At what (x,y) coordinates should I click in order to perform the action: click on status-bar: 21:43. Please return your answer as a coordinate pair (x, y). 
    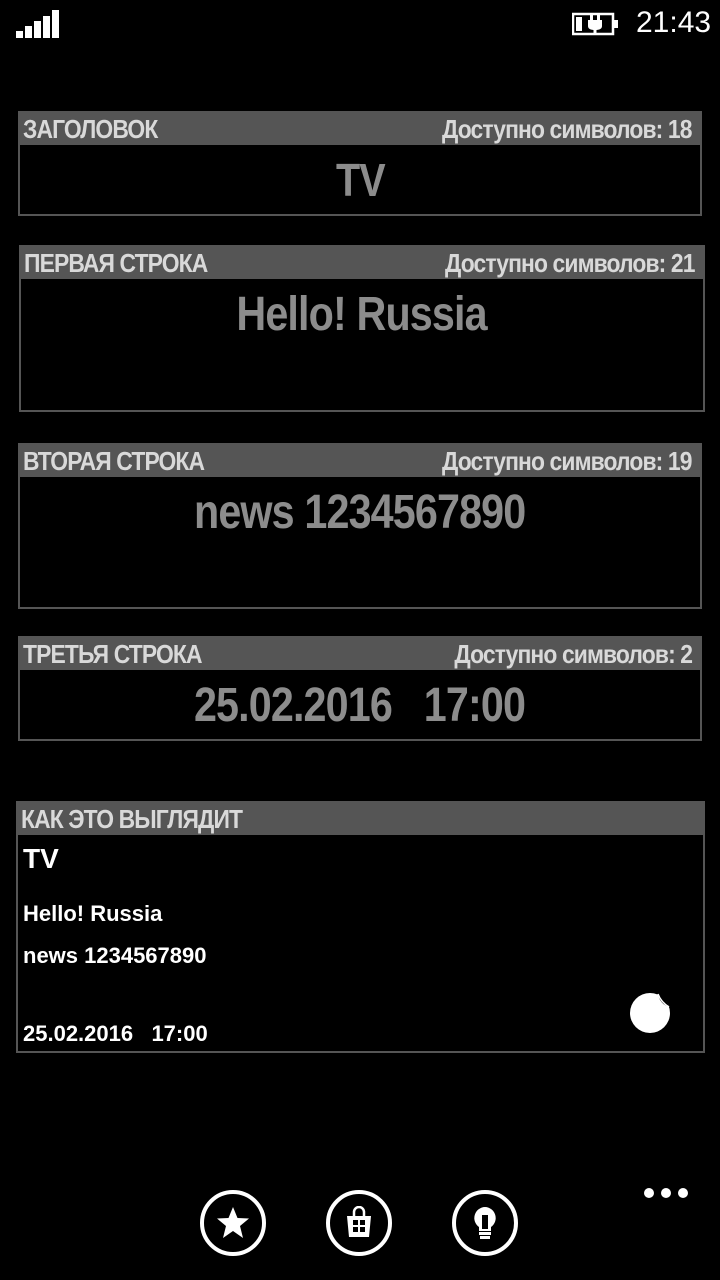
    Looking at the image, I should click on (360, 25).